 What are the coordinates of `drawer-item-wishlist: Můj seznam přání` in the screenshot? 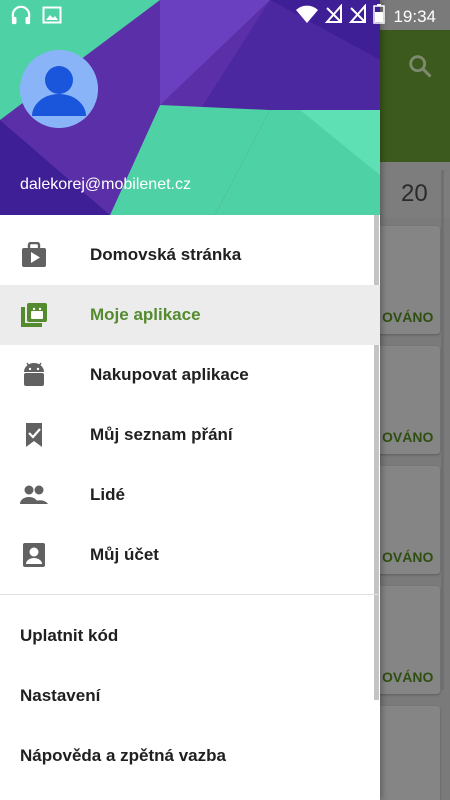 It's located at (190, 435).